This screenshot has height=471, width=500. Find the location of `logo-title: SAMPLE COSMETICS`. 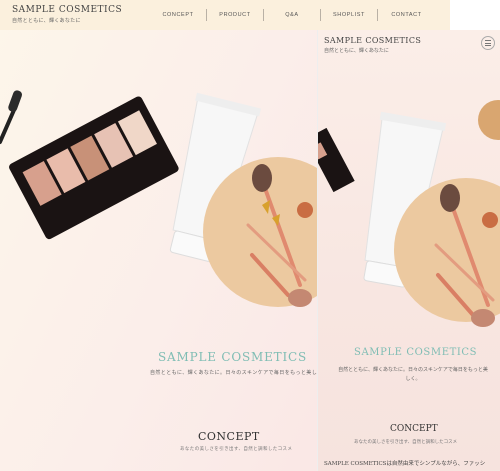

logo-title: SAMPLE COSMETICS is located at coordinates (67, 10).